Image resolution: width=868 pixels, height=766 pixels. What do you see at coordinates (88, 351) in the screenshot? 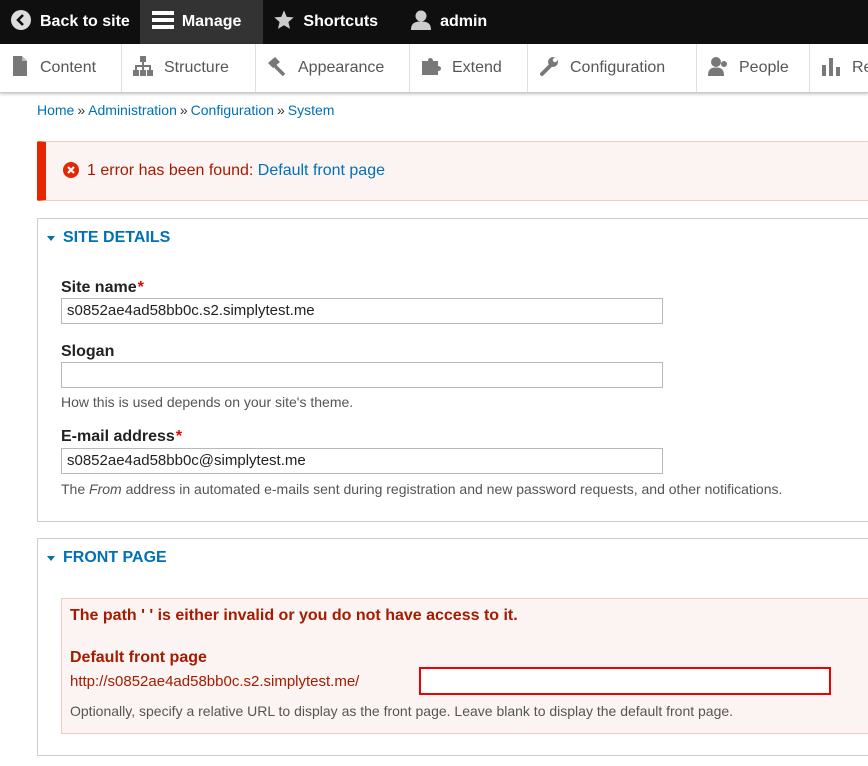
I see `slogan-label: Slogan` at bounding box center [88, 351].